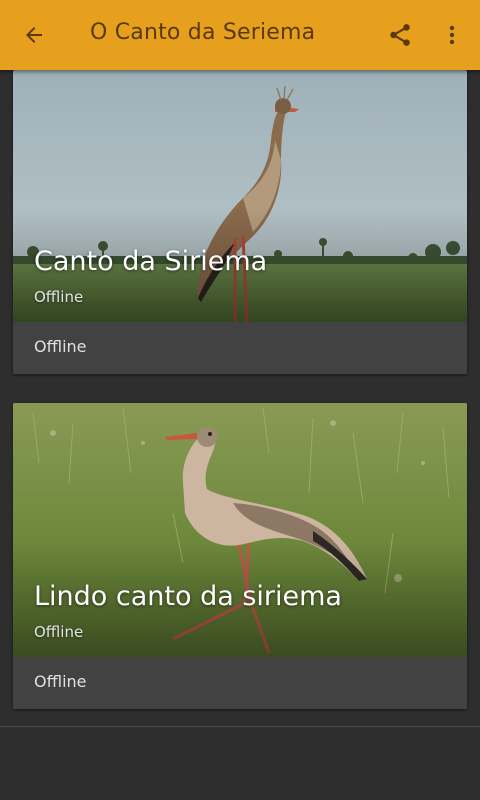 The width and height of the screenshot is (480, 800). I want to click on more-options-button, so click(452, 35).